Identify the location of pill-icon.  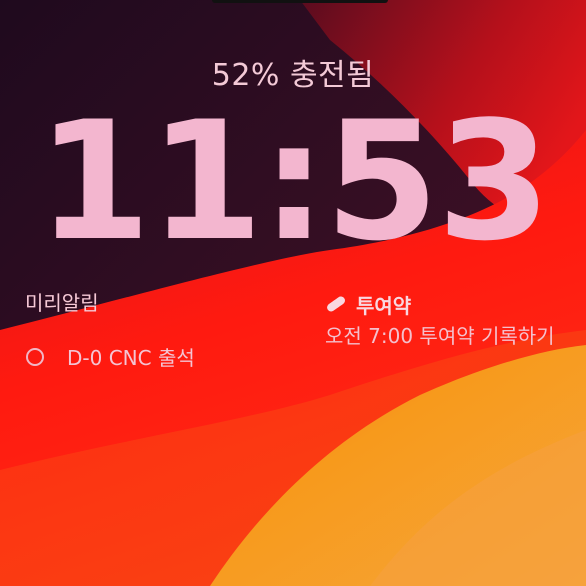
(336, 305).